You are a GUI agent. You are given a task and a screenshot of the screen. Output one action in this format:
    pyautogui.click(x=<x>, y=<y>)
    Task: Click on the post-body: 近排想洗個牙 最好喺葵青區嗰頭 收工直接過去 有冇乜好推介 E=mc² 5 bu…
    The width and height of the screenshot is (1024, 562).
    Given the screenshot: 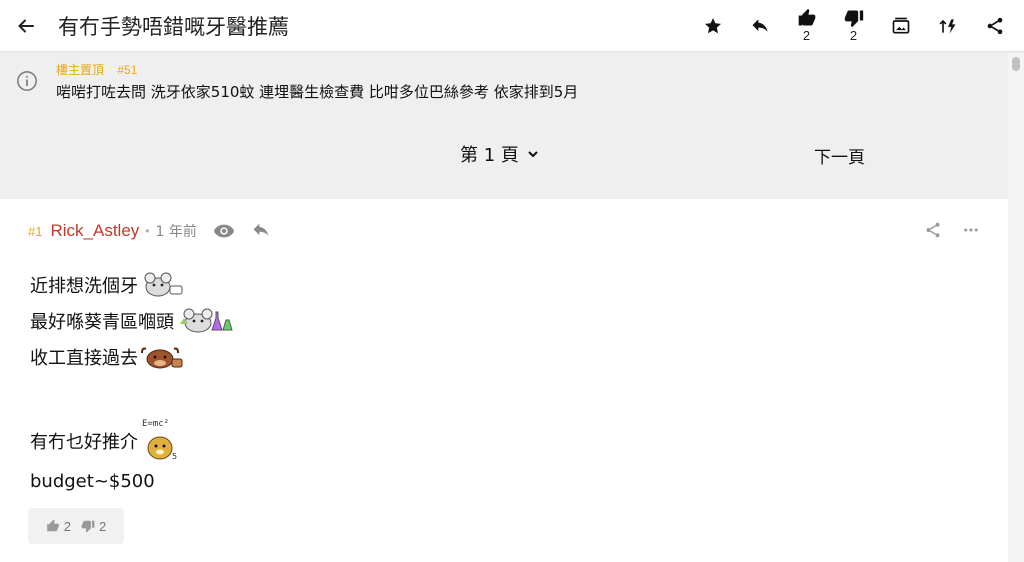 What is the action you would take?
    pyautogui.click(x=133, y=383)
    